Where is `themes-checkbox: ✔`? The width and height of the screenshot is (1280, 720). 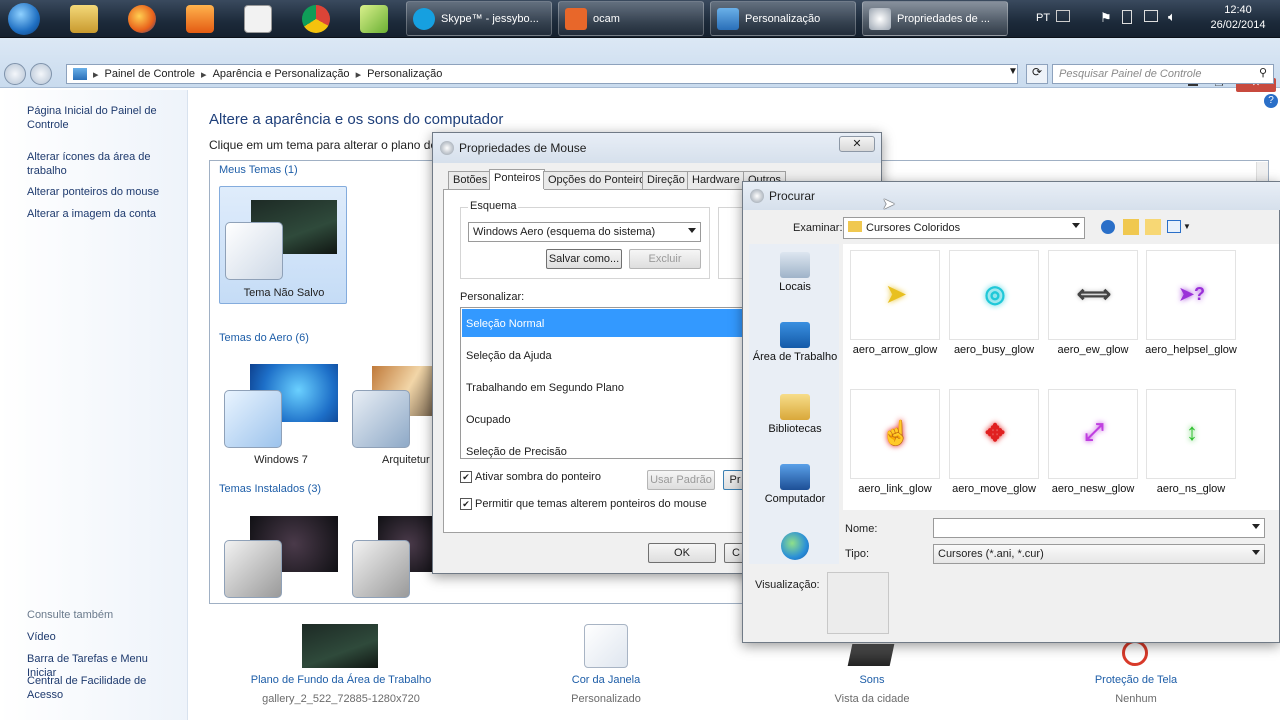
themes-checkbox: ✔ is located at coordinates (466, 504).